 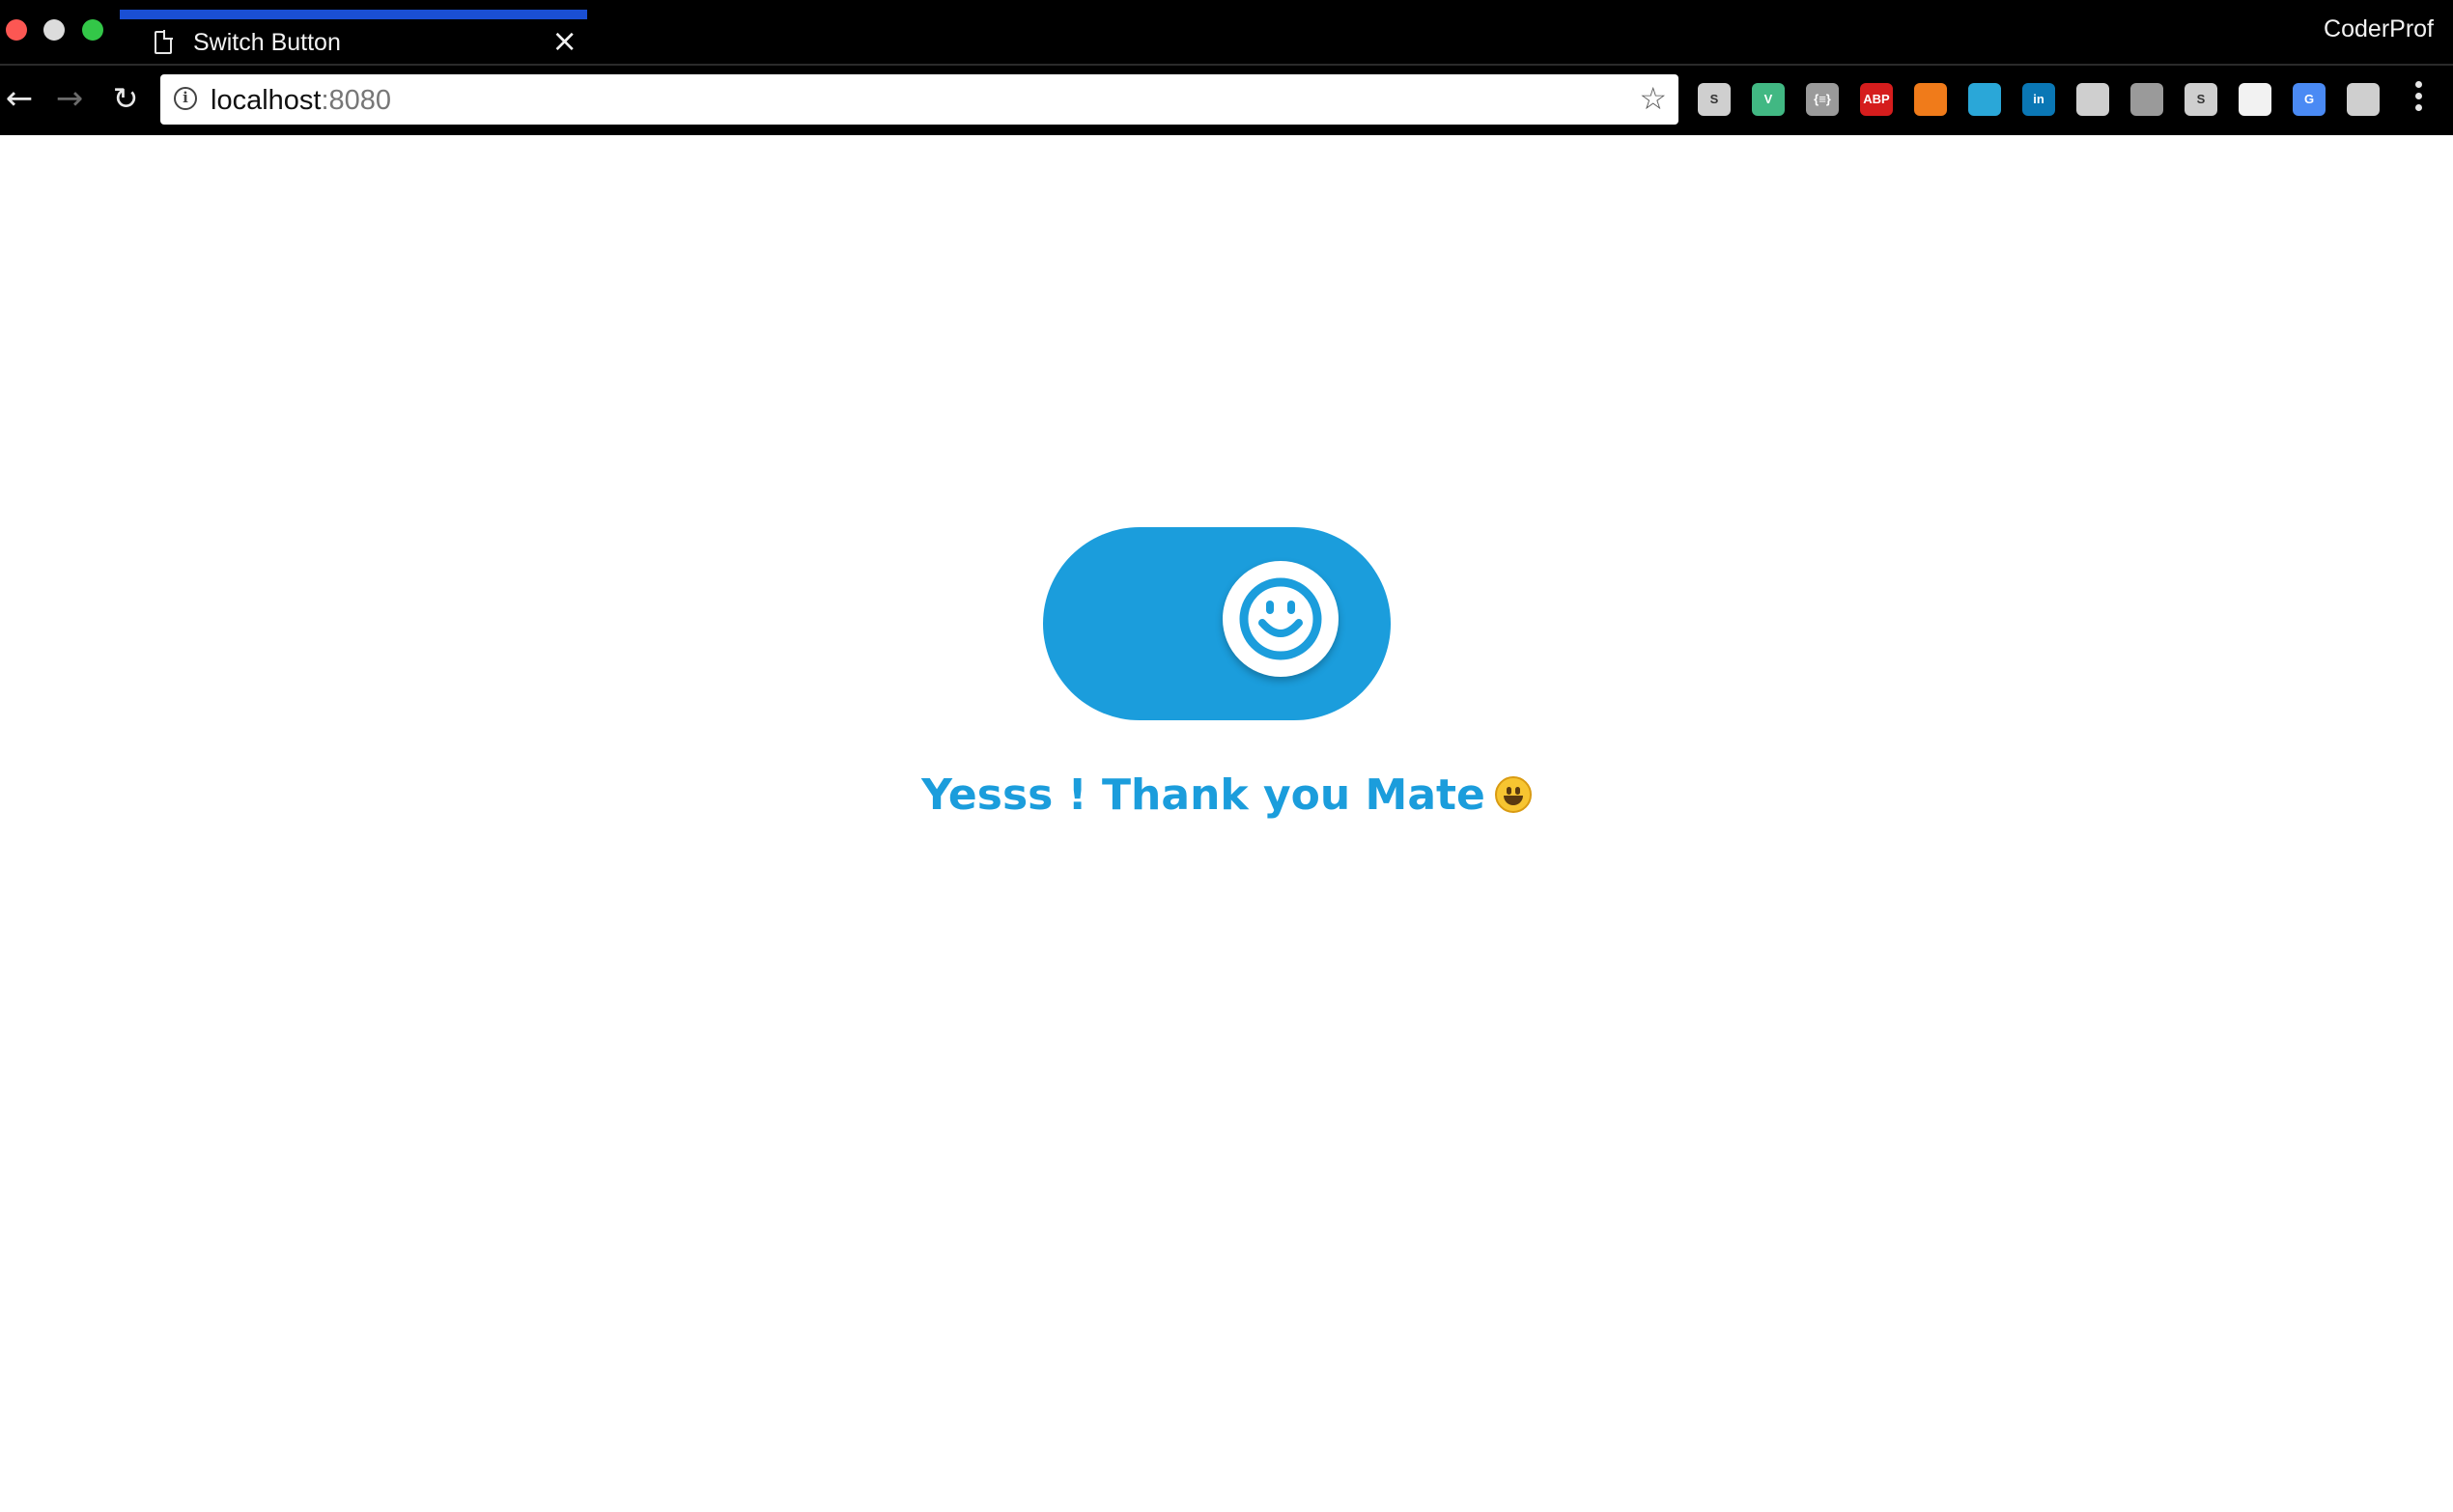 What do you see at coordinates (1203, 795) in the screenshot?
I see `thank-you-text: Yesss ! Thank you Mate` at bounding box center [1203, 795].